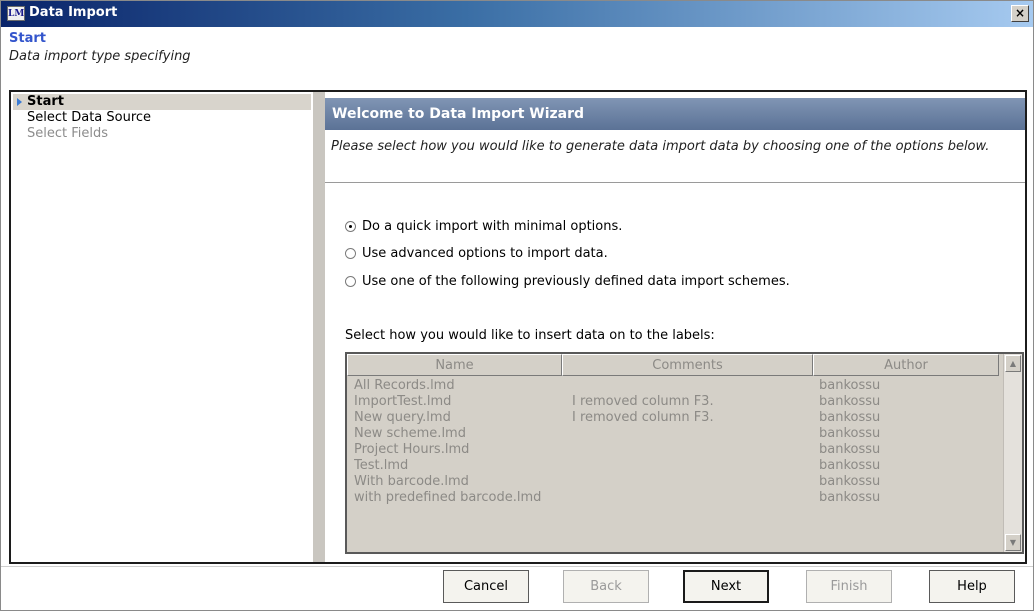 This screenshot has width=1035, height=612. Describe the element at coordinates (675, 114) in the screenshot. I see `welcome-banner: Welcome to Data Import Wizard` at that location.